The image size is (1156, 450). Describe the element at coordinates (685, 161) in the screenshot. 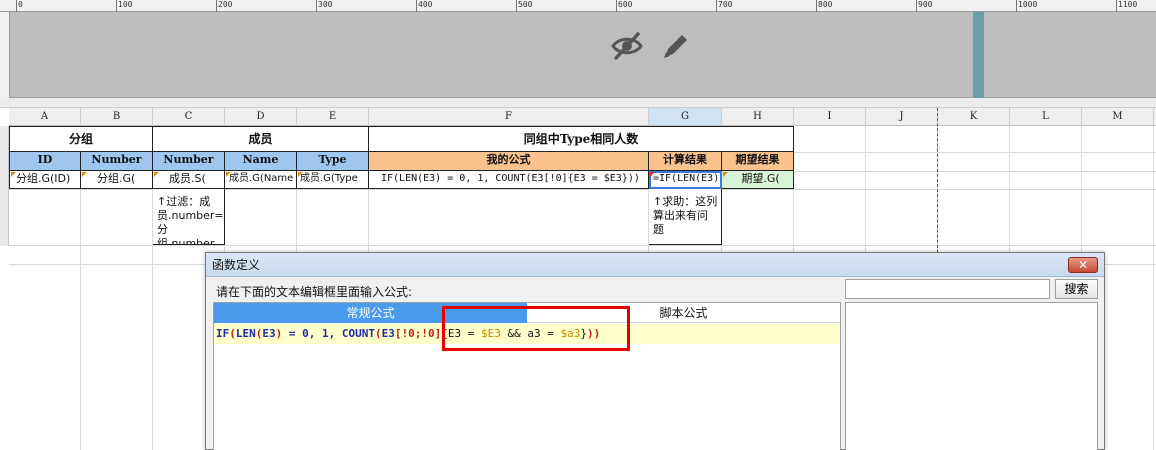

I see `header-calc-result: 计算结果` at that location.